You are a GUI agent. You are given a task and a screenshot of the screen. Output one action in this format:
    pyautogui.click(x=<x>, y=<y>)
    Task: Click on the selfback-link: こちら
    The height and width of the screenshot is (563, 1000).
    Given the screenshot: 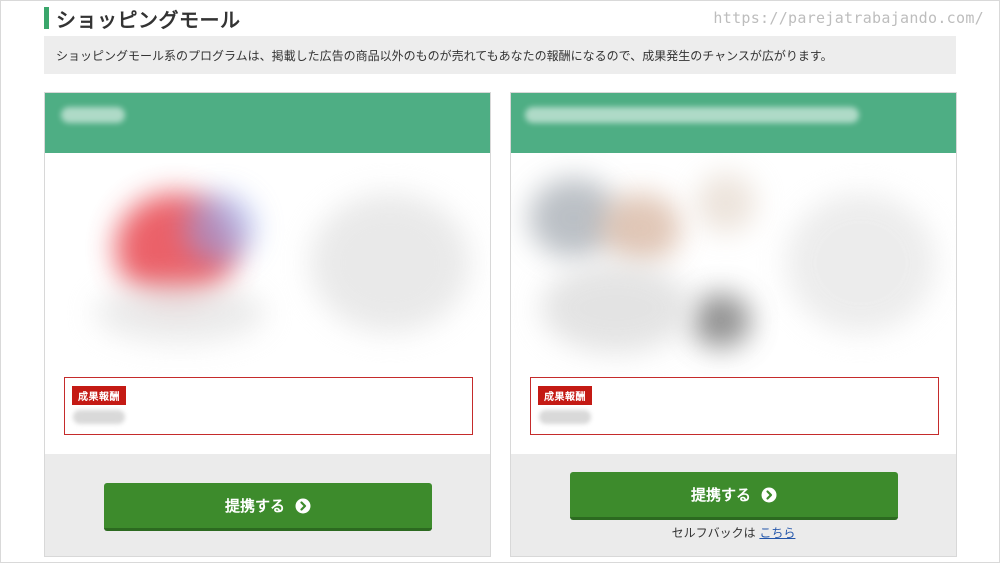 What is the action you would take?
    pyautogui.click(x=777, y=533)
    